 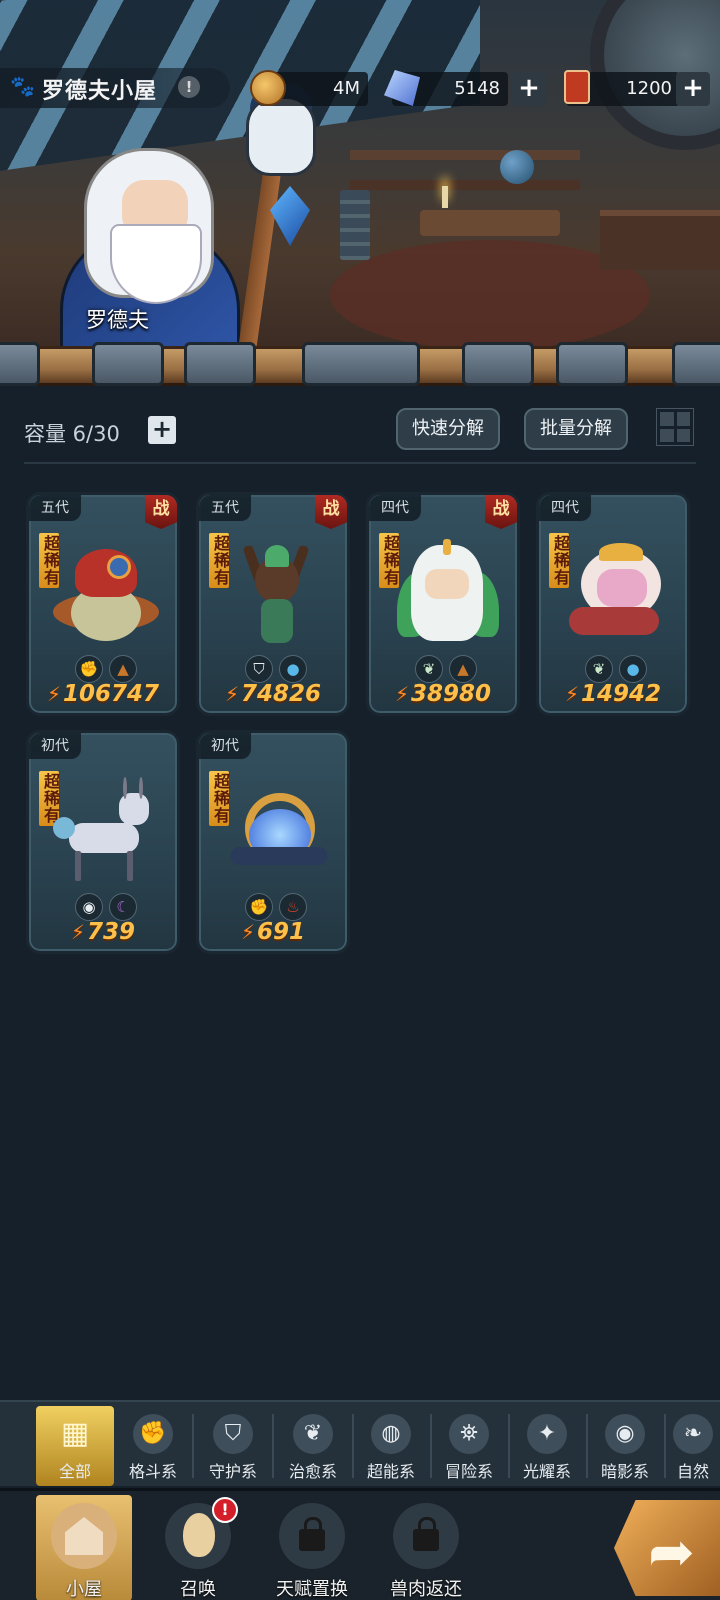 What do you see at coordinates (123, 907) in the screenshot?
I see `moon-icon: ☾` at bounding box center [123, 907].